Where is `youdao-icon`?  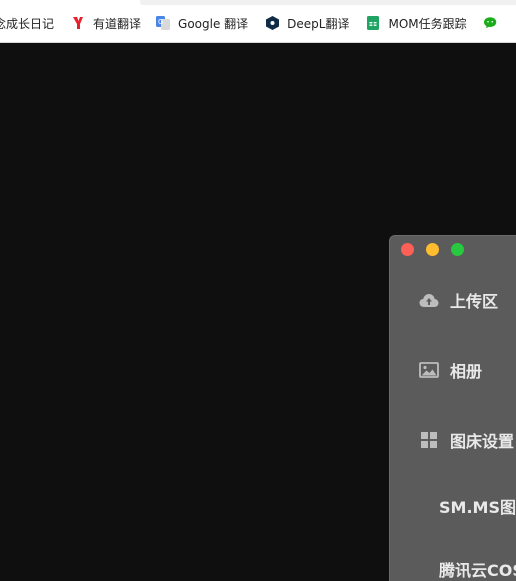 youdao-icon is located at coordinates (78, 23).